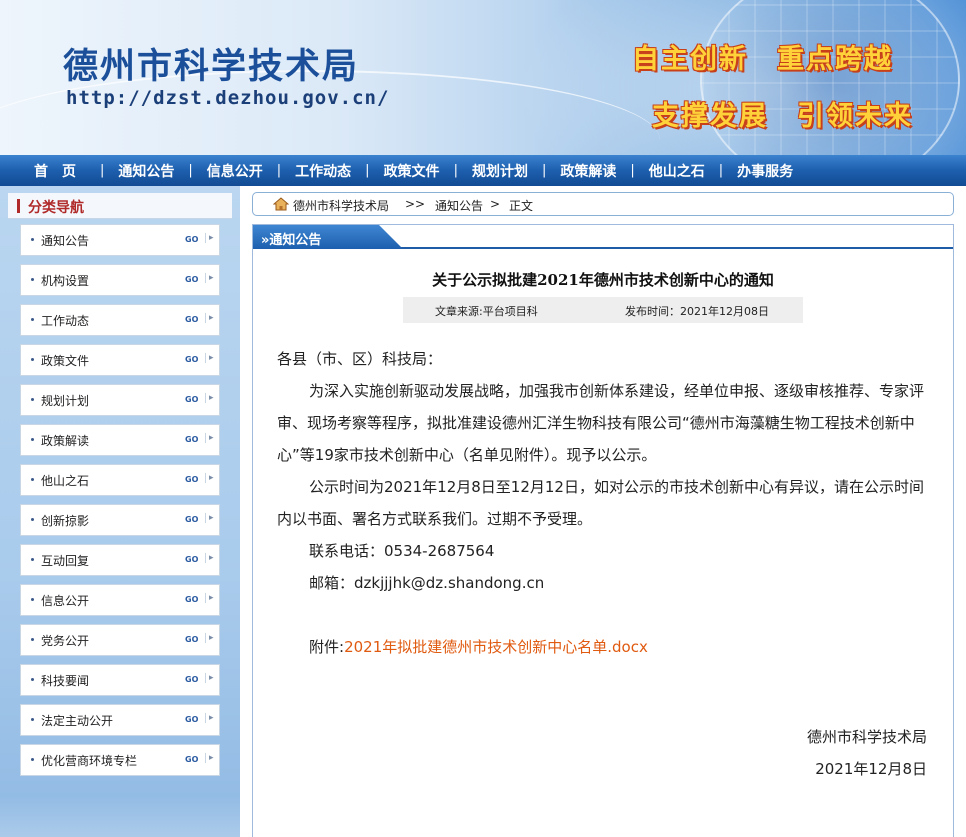 This screenshot has width=966, height=837. What do you see at coordinates (120, 206) in the screenshot?
I see `sidebar-title: 分类导航` at bounding box center [120, 206].